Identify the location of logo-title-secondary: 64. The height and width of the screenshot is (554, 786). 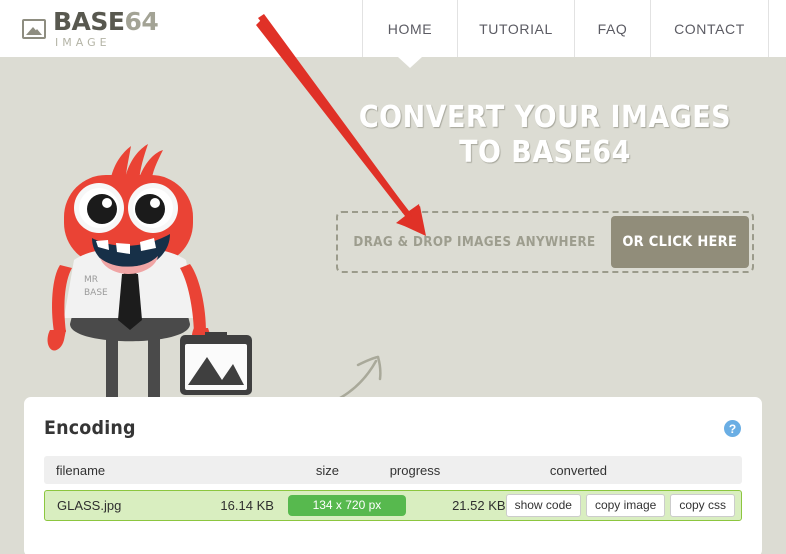
(141, 21).